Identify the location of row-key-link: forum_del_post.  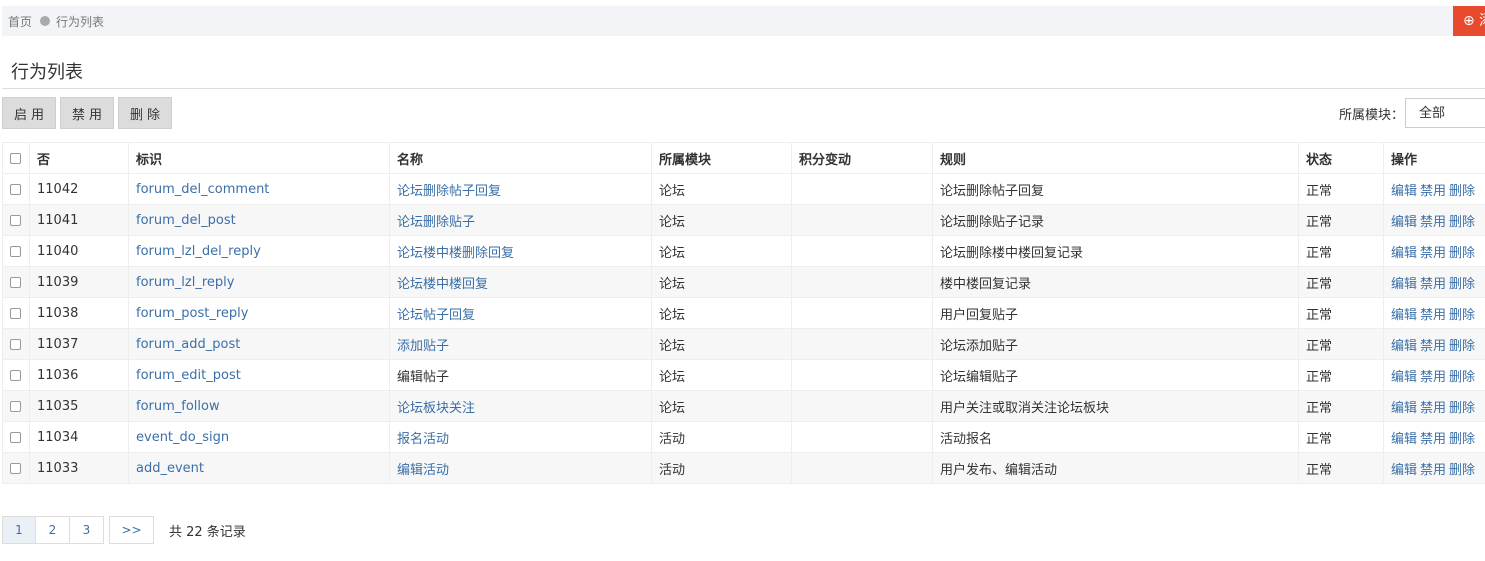
(186, 220).